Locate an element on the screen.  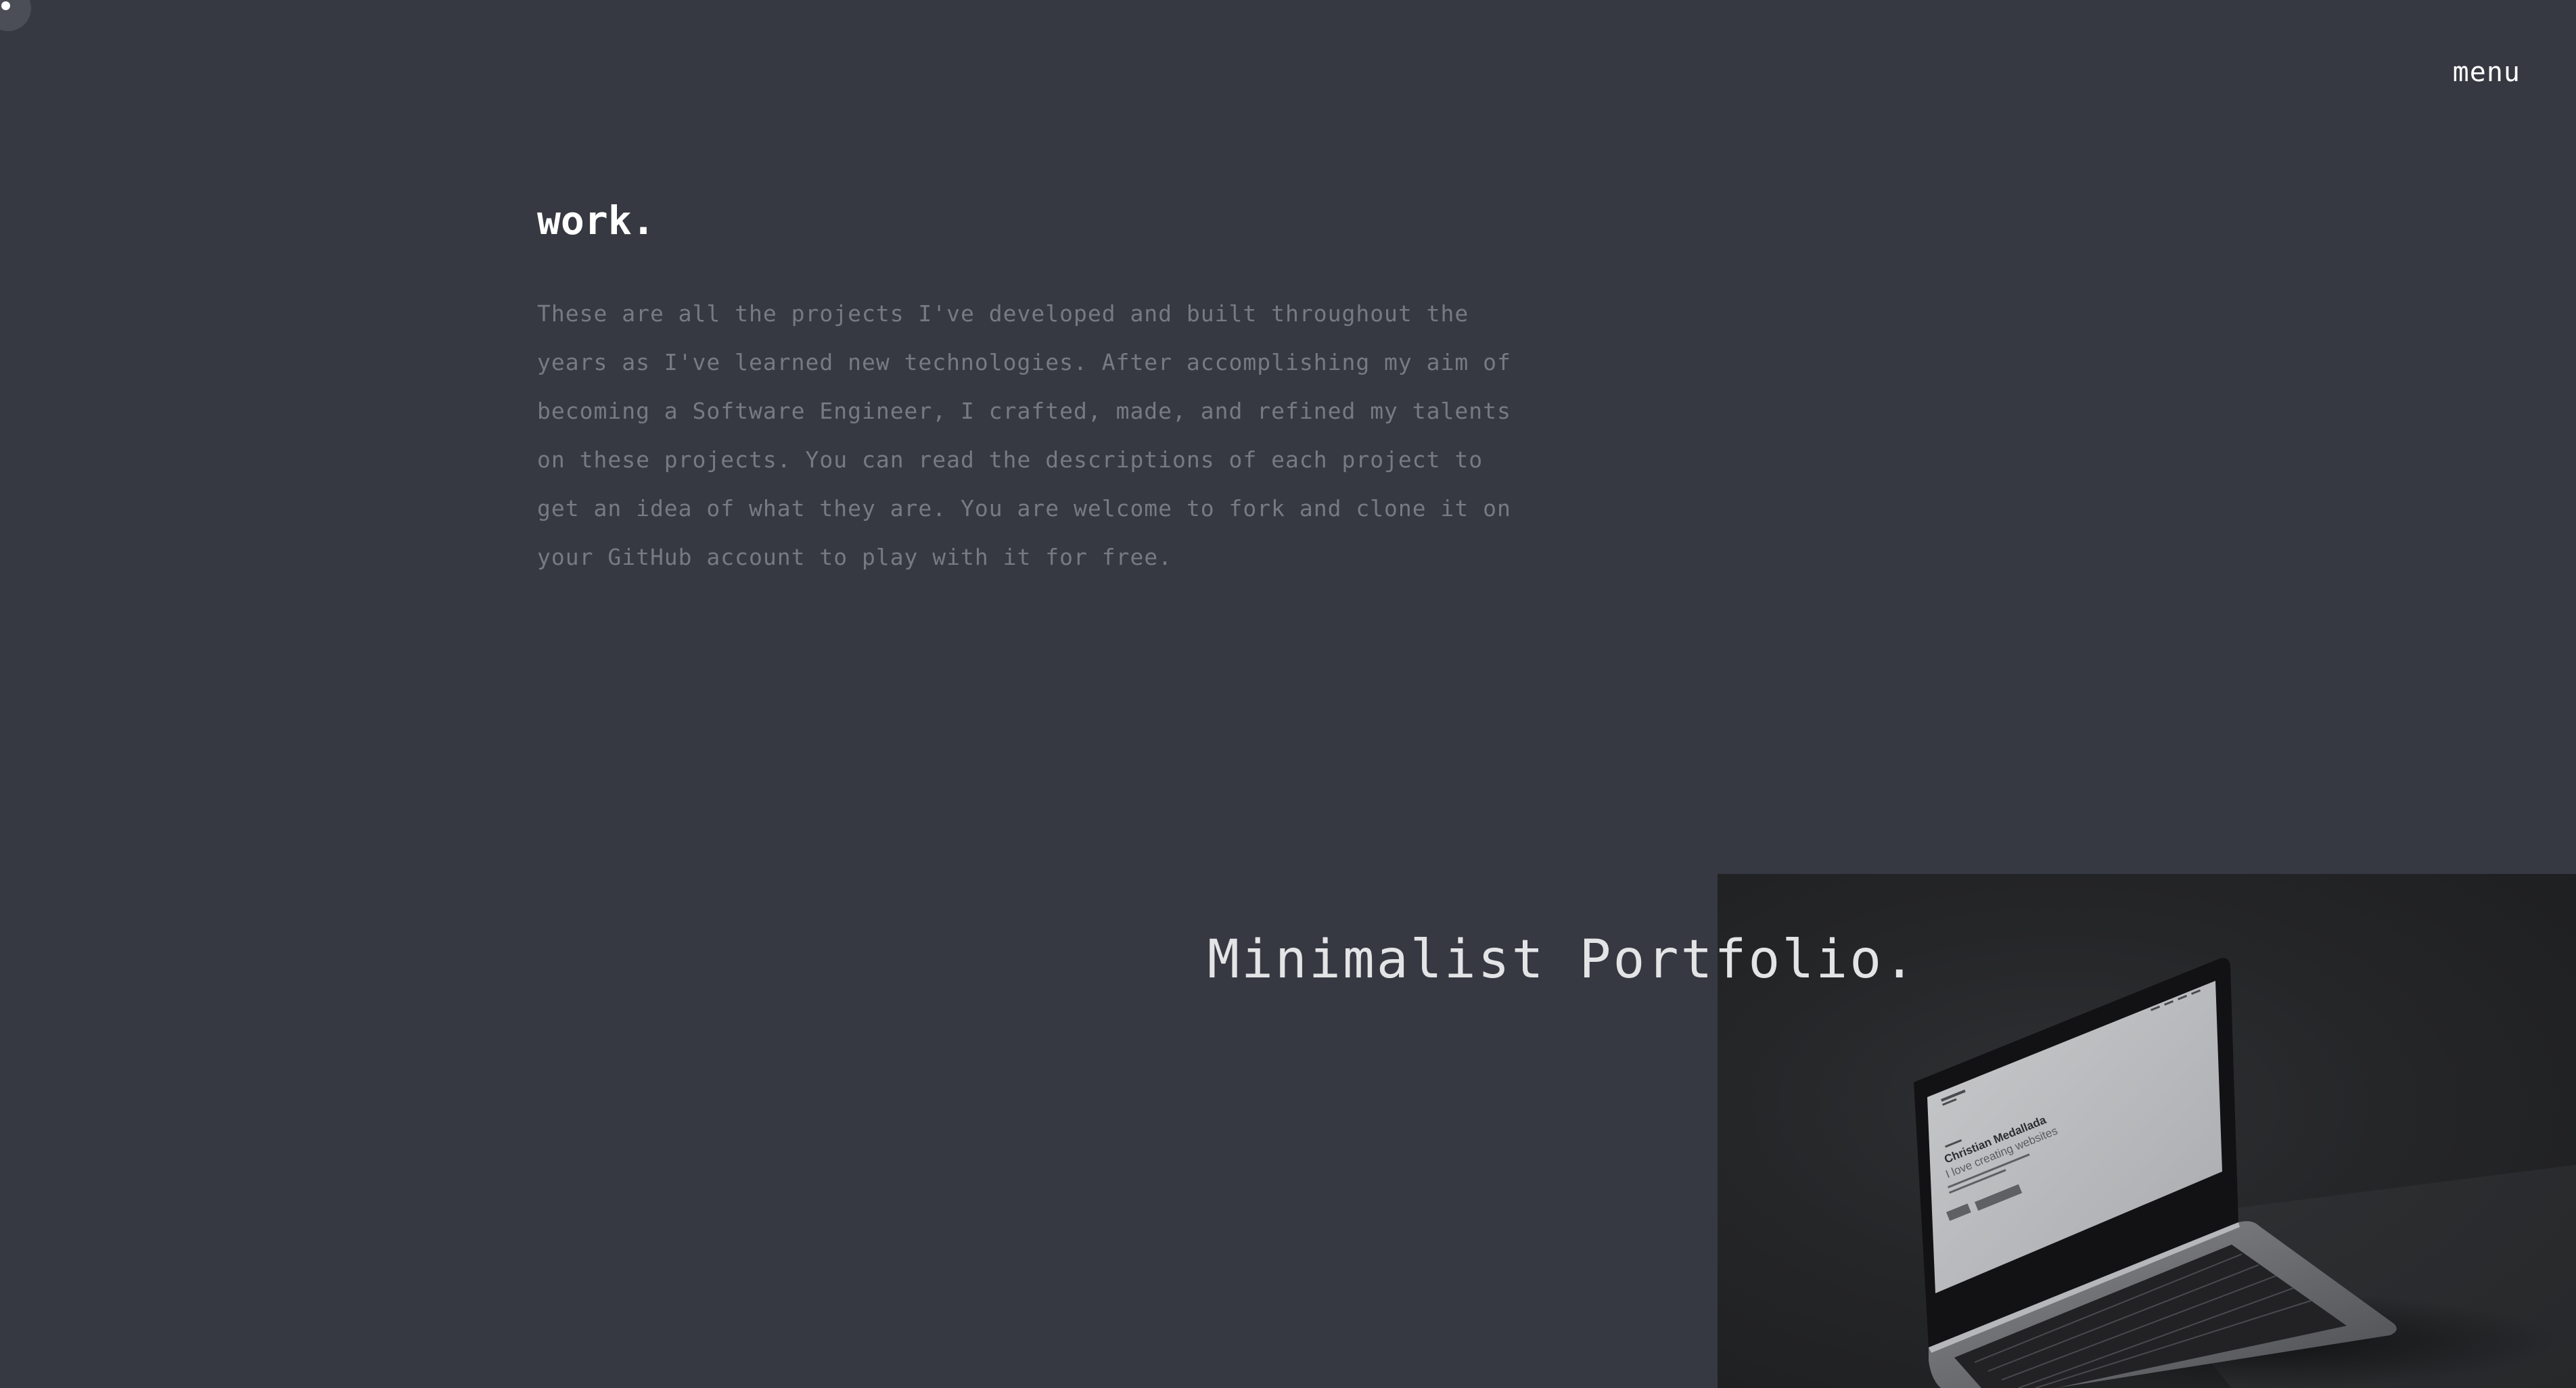
project-title: Minimalist Portfolio. is located at coordinates (1562, 959).